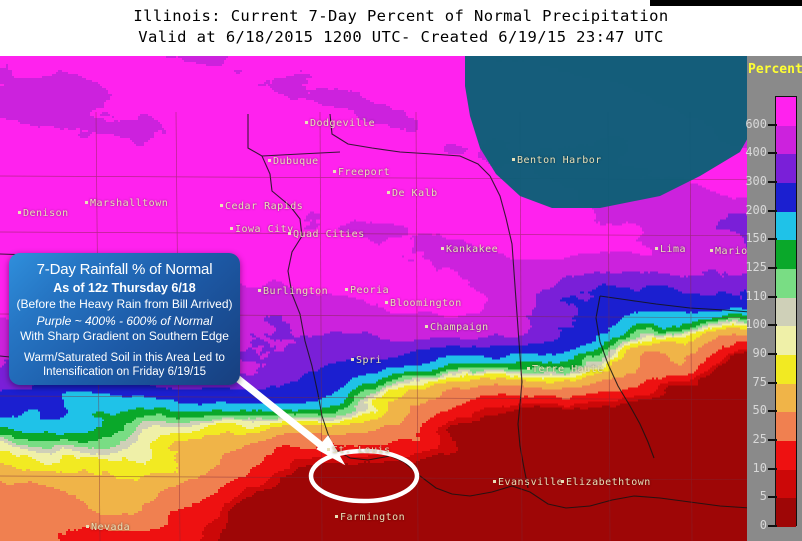 This screenshot has height=541, width=802. Describe the element at coordinates (775, 69) in the screenshot. I see `colorbar-title: Percent` at that location.